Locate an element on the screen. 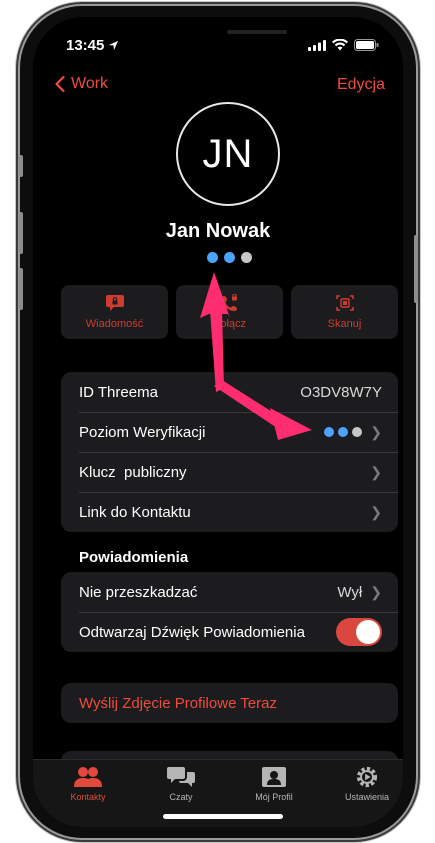 The width and height of the screenshot is (435, 843). public-key-row: Klucz publiczny ❯ is located at coordinates (229, 472).